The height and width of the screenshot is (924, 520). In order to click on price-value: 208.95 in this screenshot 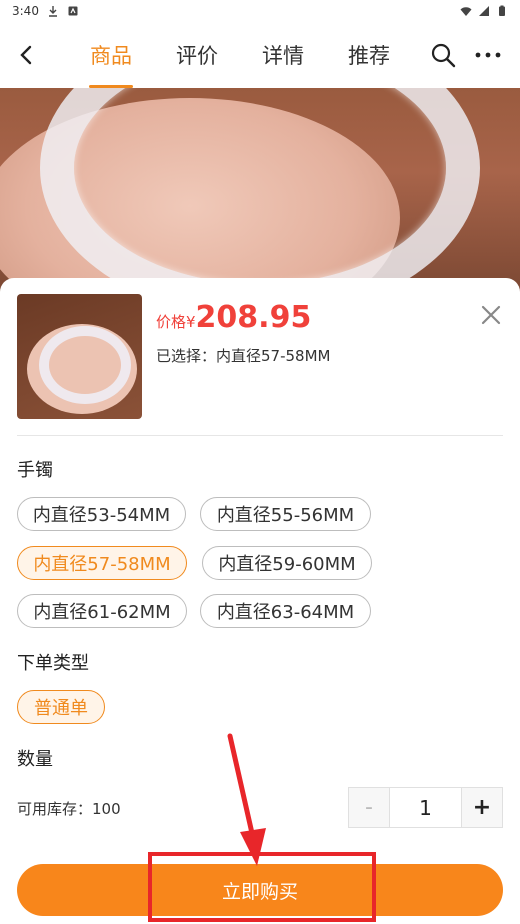, I will do `click(253, 317)`.